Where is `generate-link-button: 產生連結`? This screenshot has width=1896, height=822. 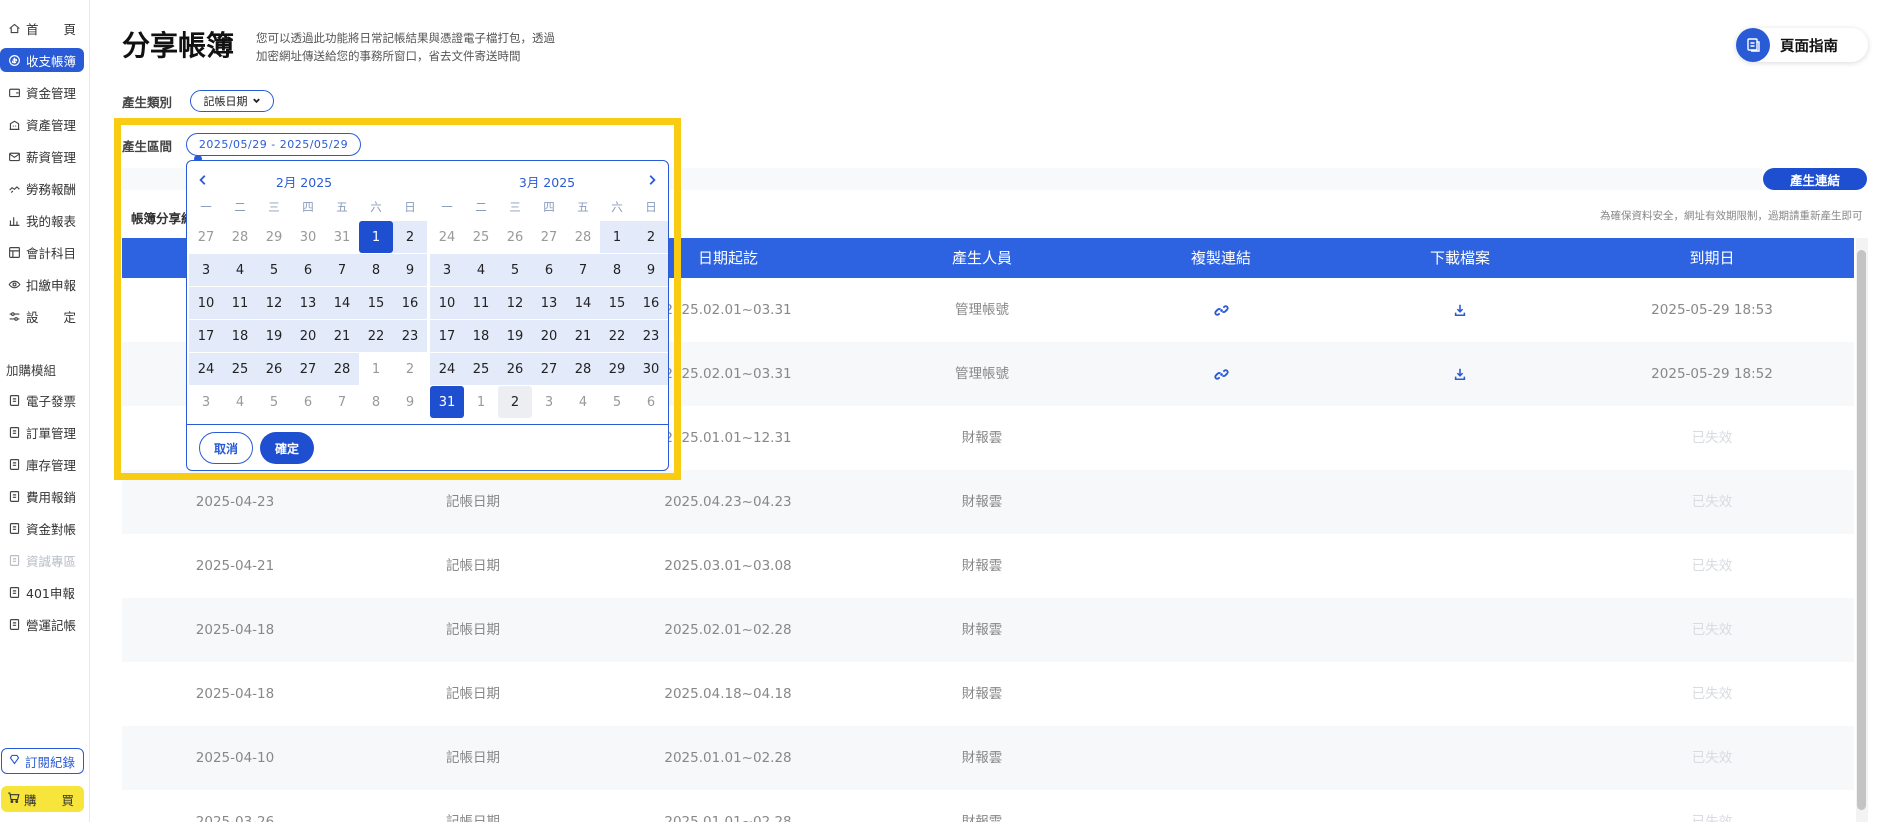
generate-link-button: 產生連結 is located at coordinates (1815, 179).